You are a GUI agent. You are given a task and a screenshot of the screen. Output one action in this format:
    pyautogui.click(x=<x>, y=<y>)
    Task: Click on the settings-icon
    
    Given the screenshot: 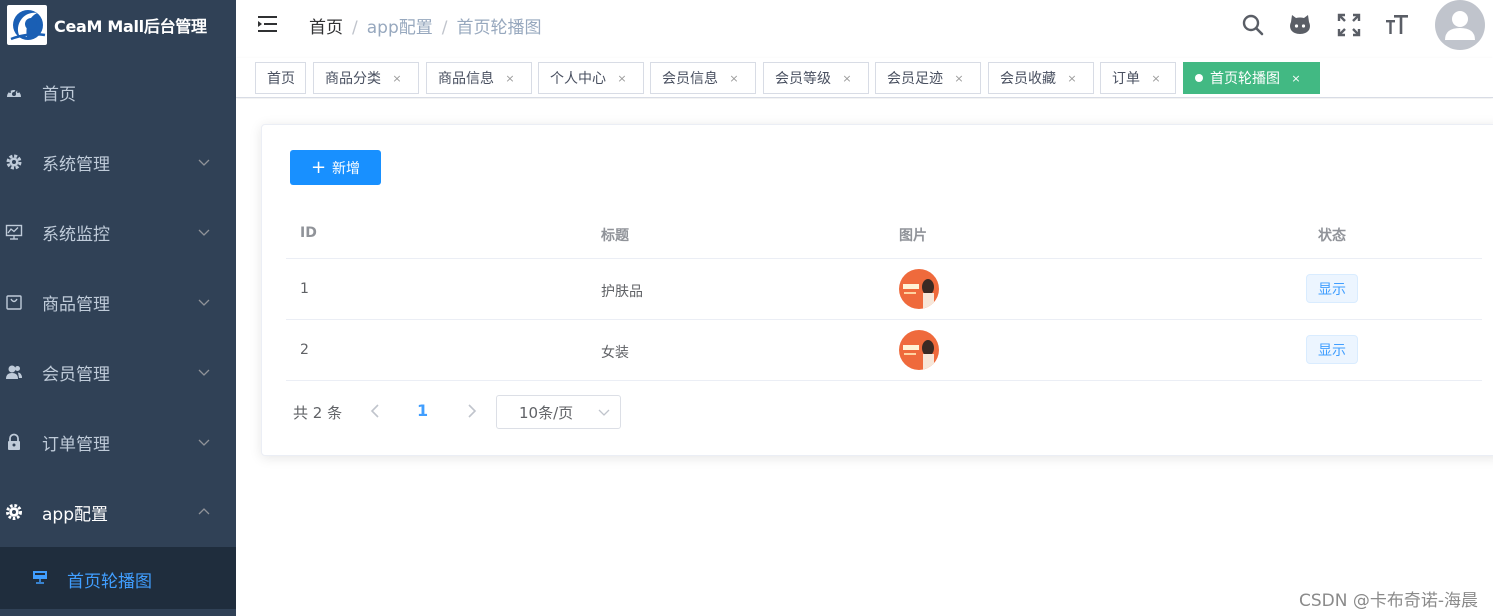 What is the action you would take?
    pyautogui.click(x=14, y=512)
    